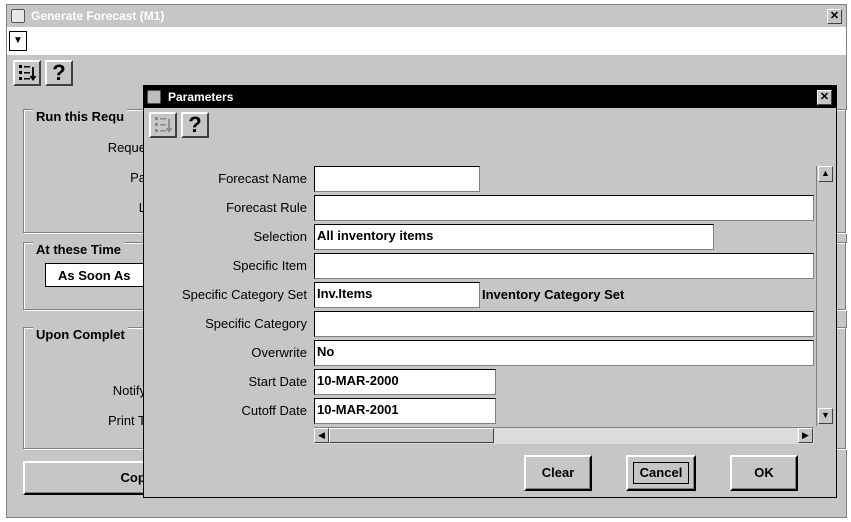 The image size is (851, 522). Describe the element at coordinates (558, 473) in the screenshot. I see `clear-button: Clear` at that location.